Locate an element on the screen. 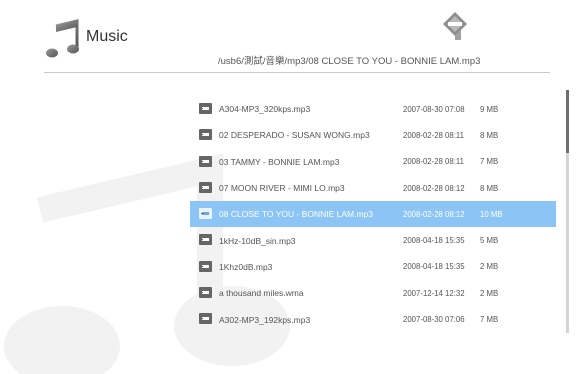 The height and width of the screenshot is (374, 588). file-date: 2007-08-30 07:06 is located at coordinates (434, 320).